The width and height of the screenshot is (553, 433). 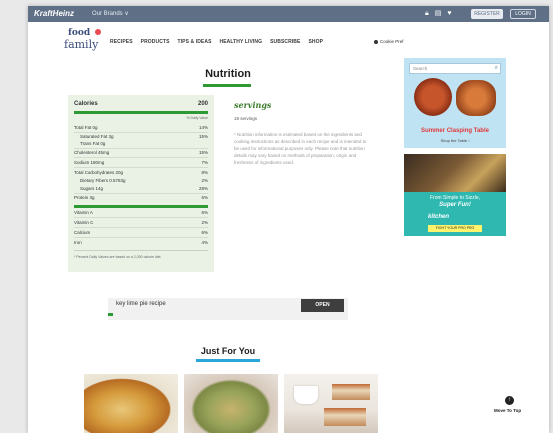 I want to click on login-button: LOGIN, so click(x=523, y=14).